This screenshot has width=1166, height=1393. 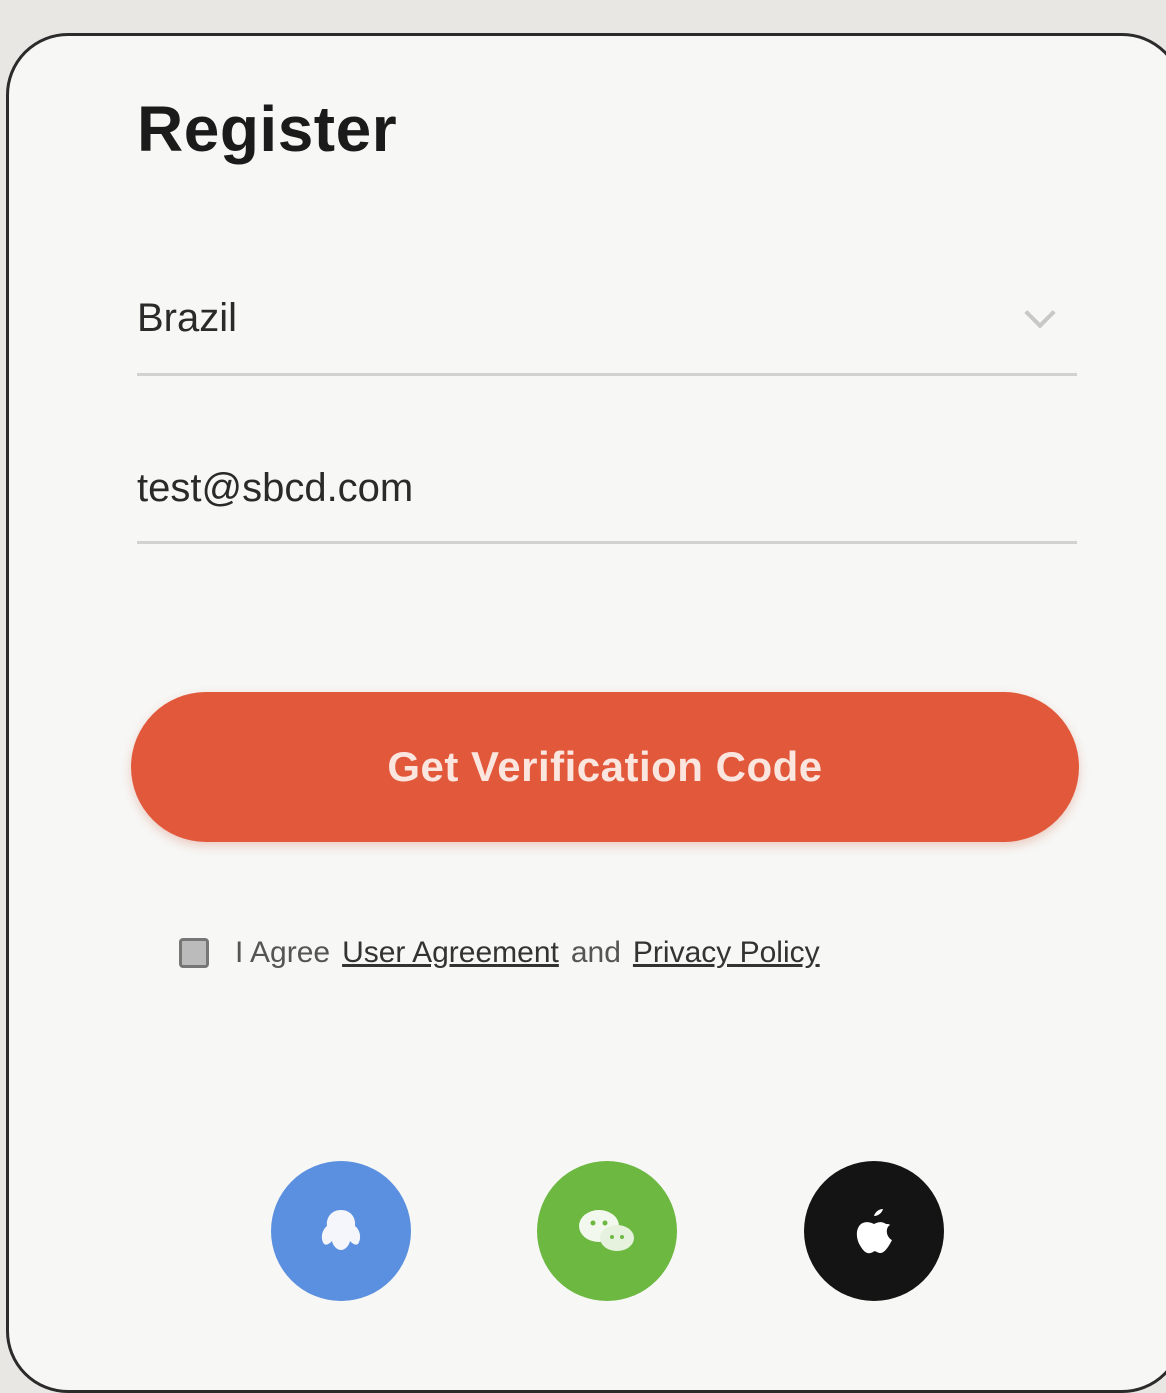 What do you see at coordinates (187, 318) in the screenshot?
I see `country-value: Brazil` at bounding box center [187, 318].